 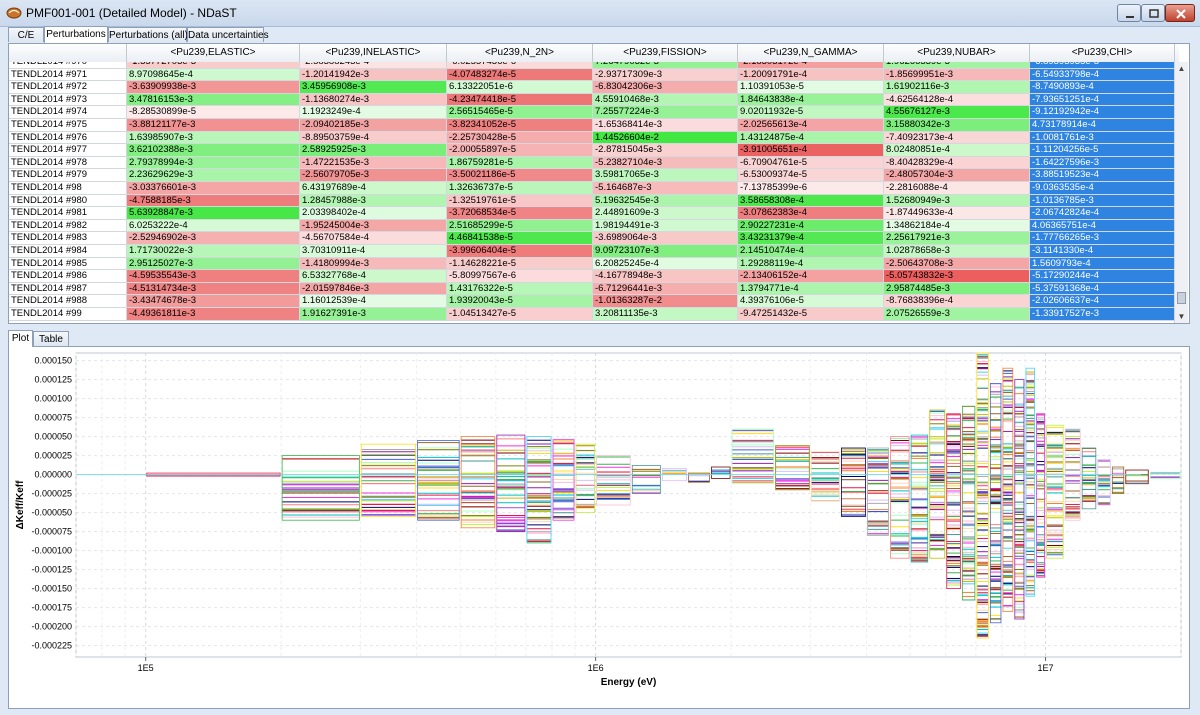 I want to click on value-cell: 2.51685299e-5, so click(x=520, y=226).